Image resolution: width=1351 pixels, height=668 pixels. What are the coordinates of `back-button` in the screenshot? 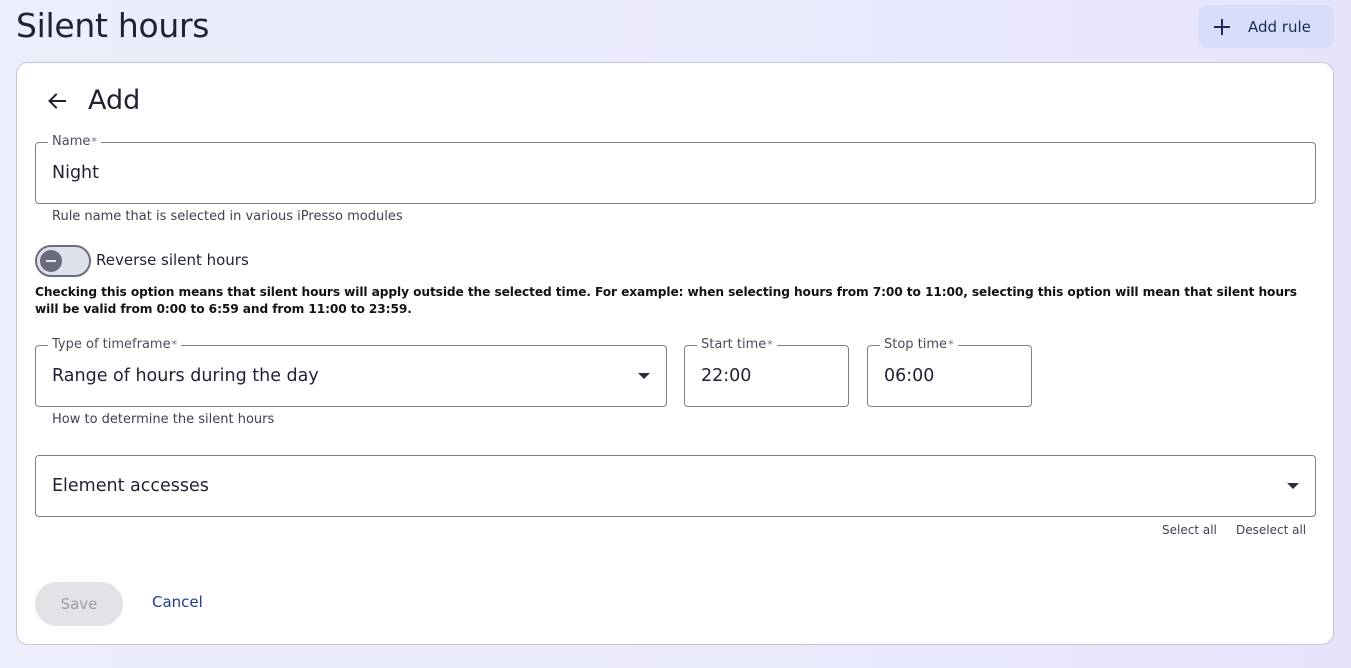 It's located at (57, 103).